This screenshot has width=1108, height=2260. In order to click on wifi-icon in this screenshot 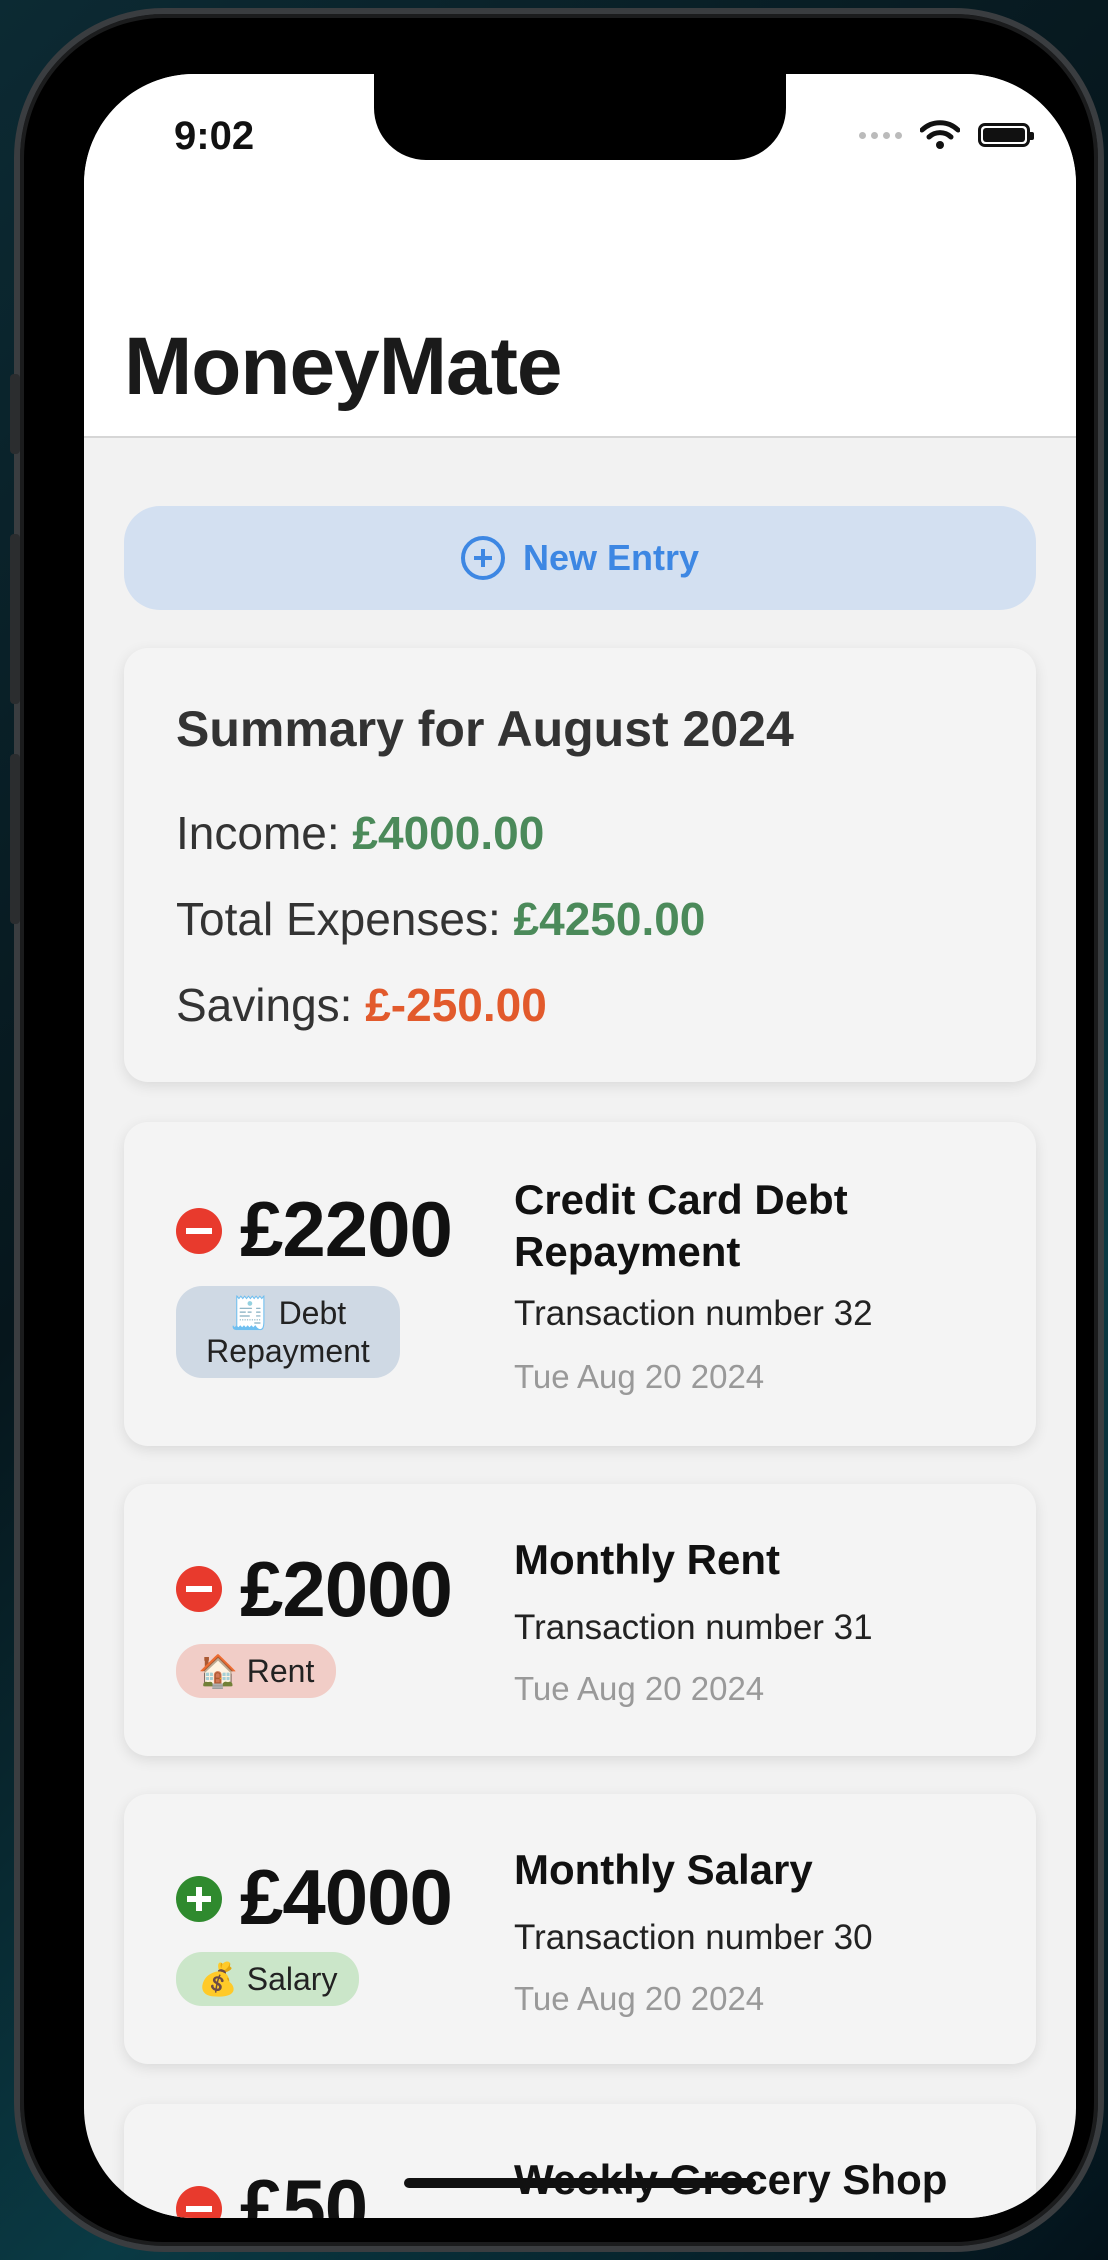, I will do `click(940, 134)`.